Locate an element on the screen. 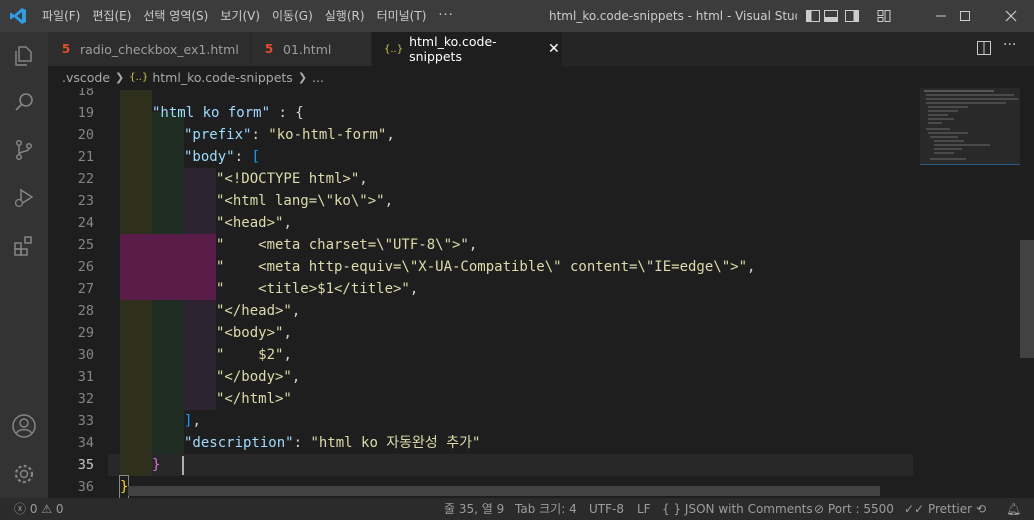 The height and width of the screenshot is (520, 1034). chevron-right-icon: ❯ is located at coordinates (120, 77).